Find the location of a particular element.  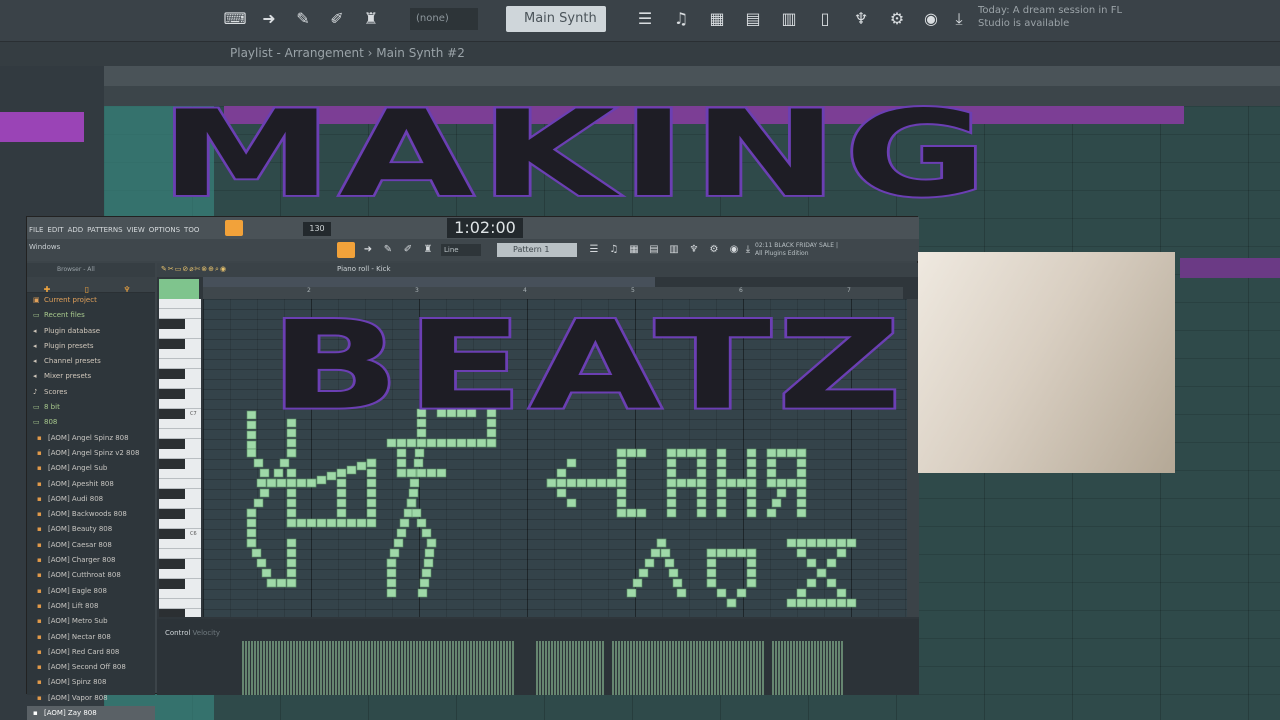

menu-item-add: ADD is located at coordinates (76, 230).